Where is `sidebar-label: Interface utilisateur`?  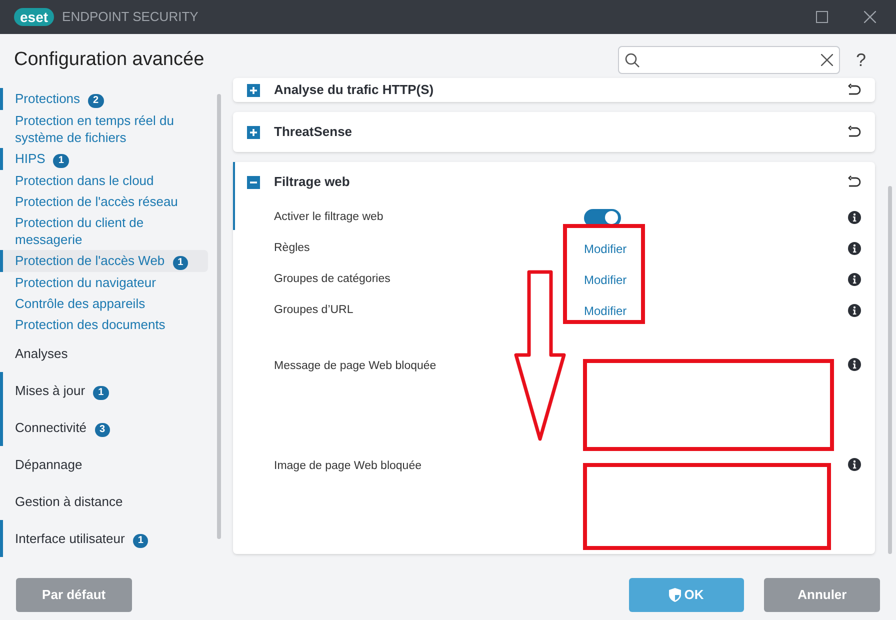
sidebar-label: Interface utilisateur is located at coordinates (70, 538).